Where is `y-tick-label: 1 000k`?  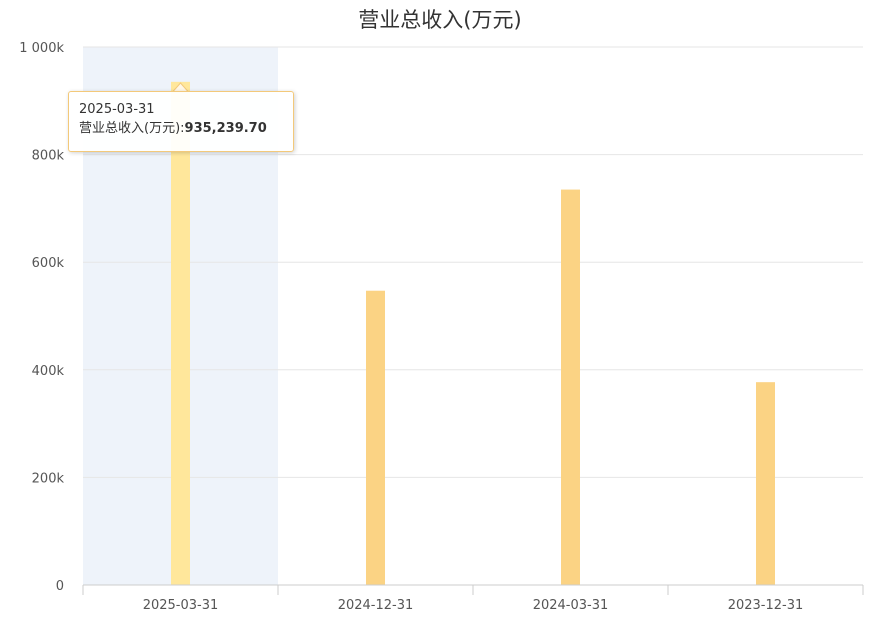
y-tick-label: 1 000k is located at coordinates (41, 48).